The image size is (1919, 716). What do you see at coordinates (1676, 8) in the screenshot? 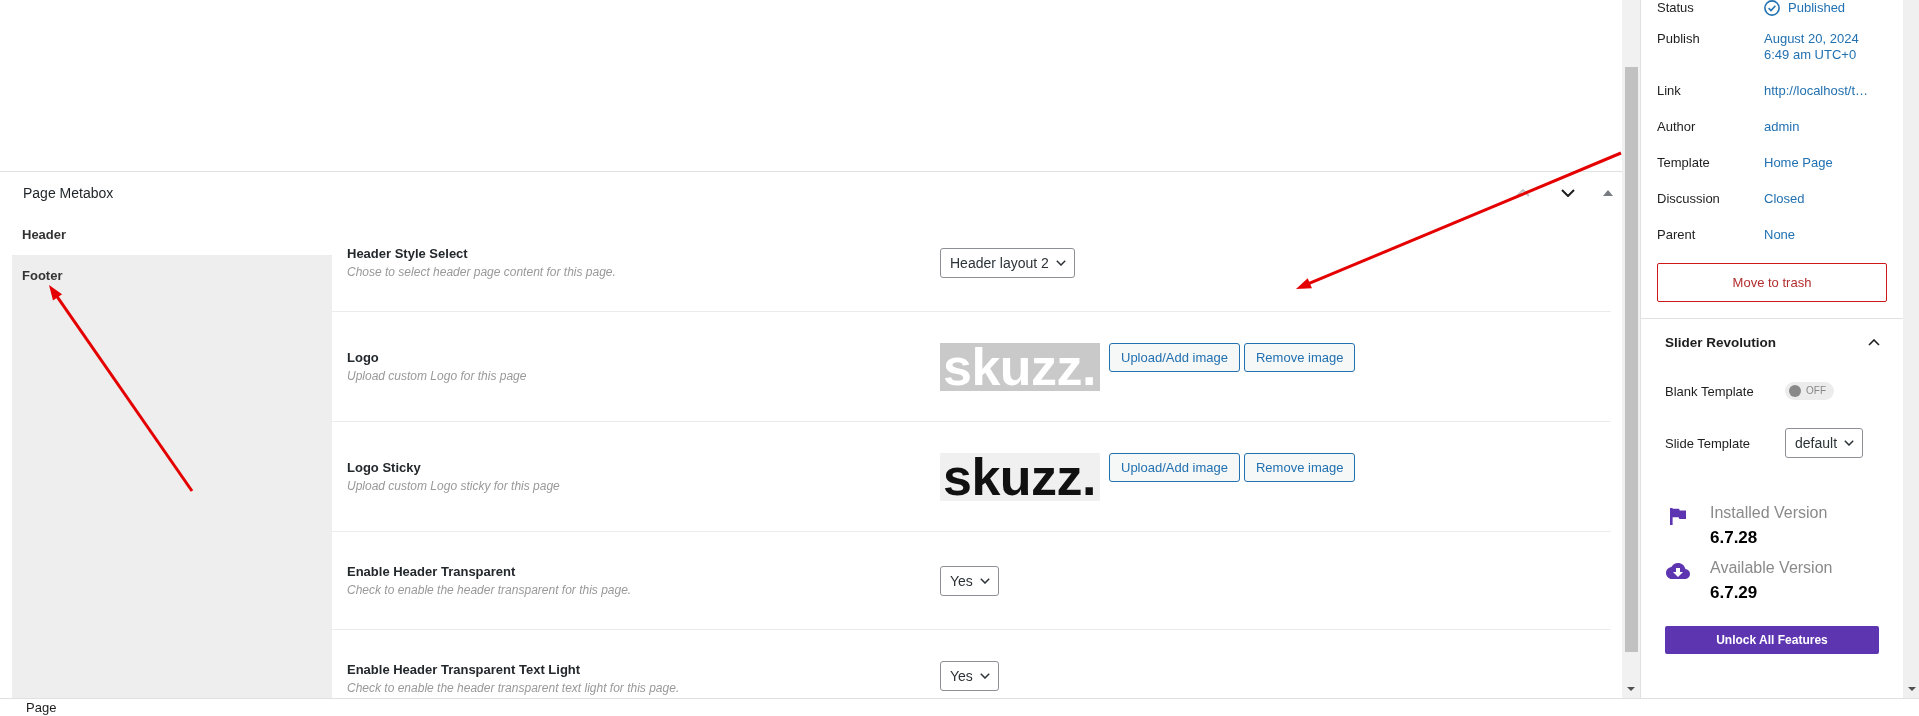
I see `setting-label: Status` at bounding box center [1676, 8].